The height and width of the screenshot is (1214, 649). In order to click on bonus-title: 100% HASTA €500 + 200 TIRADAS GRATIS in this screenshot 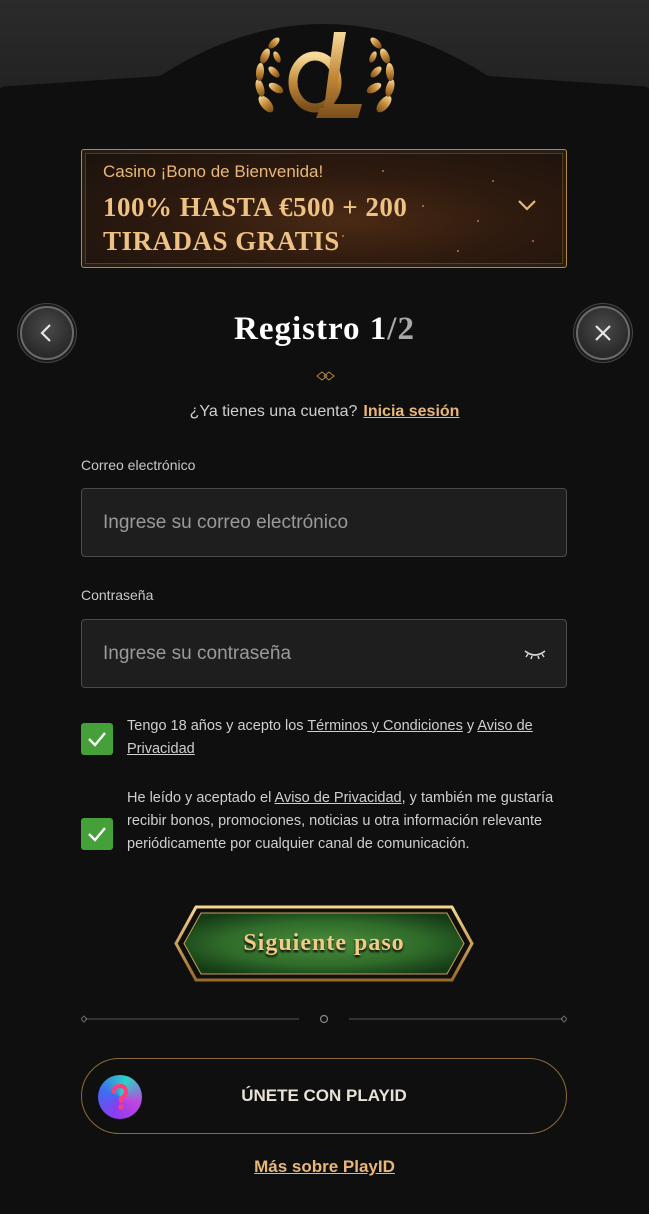, I will do `click(255, 224)`.